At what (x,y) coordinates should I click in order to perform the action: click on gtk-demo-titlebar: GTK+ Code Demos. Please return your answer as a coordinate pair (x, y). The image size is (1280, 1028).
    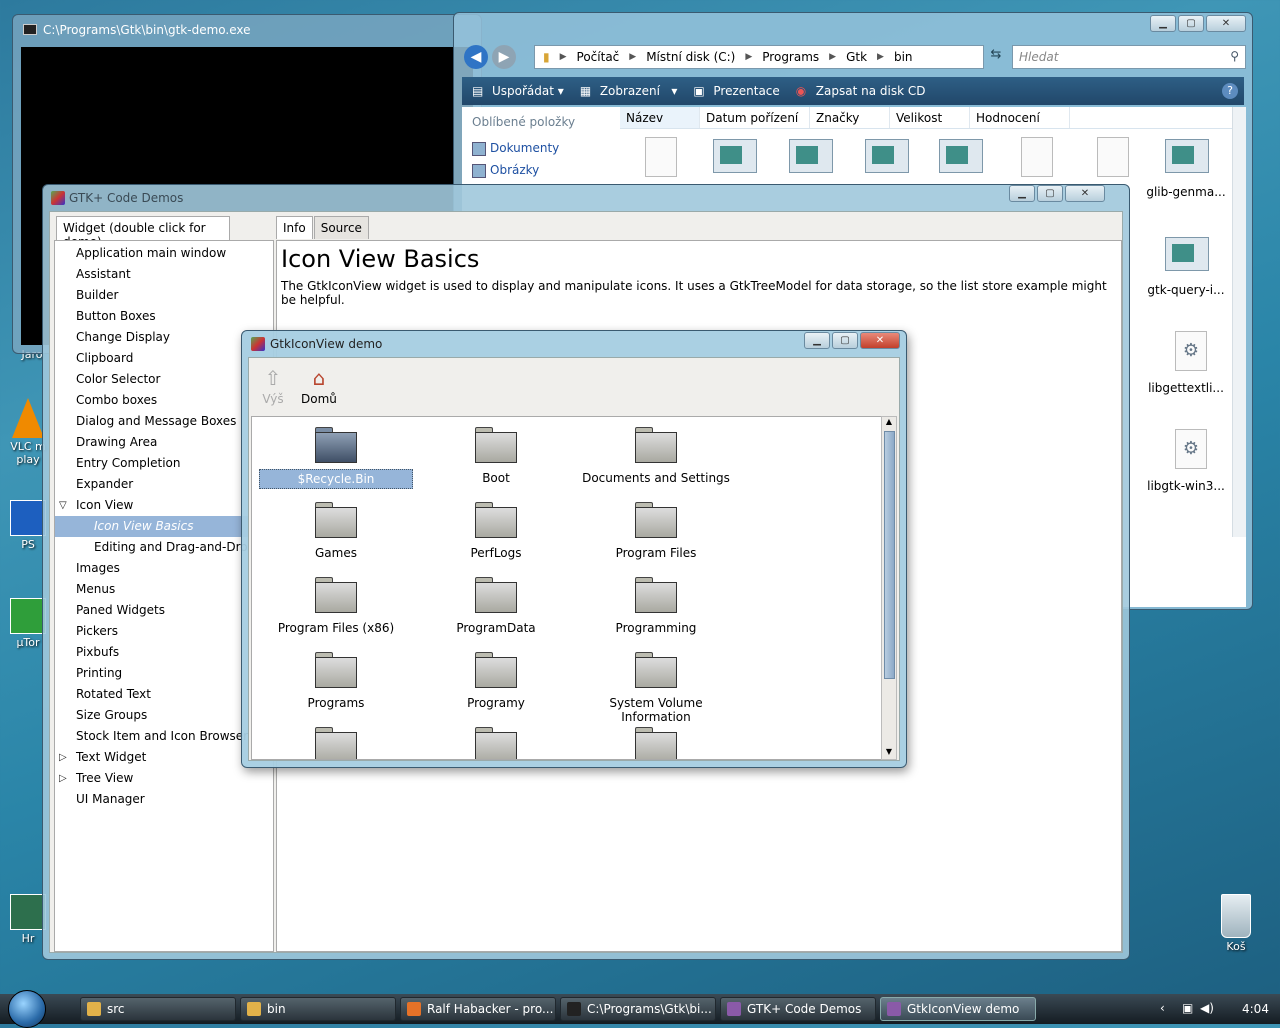
    Looking at the image, I should click on (586, 198).